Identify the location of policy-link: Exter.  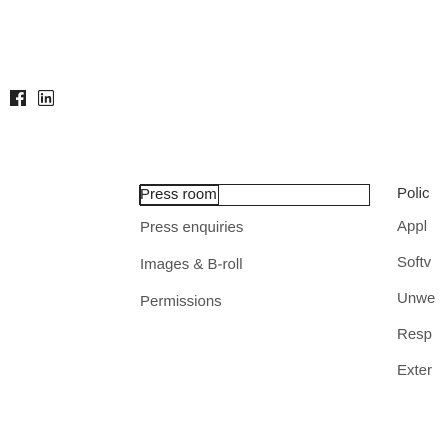
(422, 371).